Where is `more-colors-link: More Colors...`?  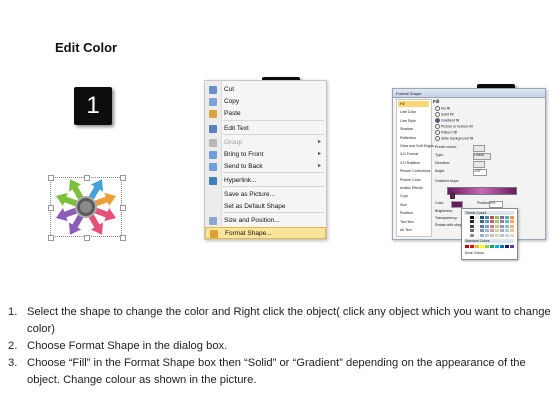 more-colors-link: More Colors... is located at coordinates (475, 253).